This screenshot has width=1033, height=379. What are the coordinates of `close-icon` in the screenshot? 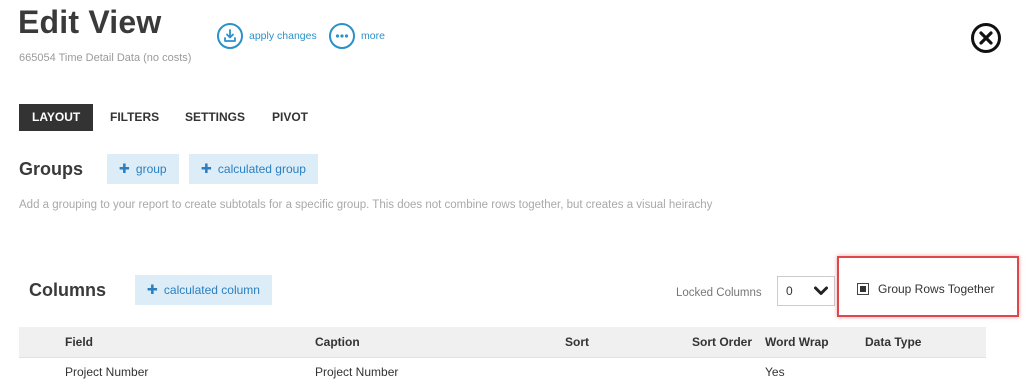 It's located at (986, 38).